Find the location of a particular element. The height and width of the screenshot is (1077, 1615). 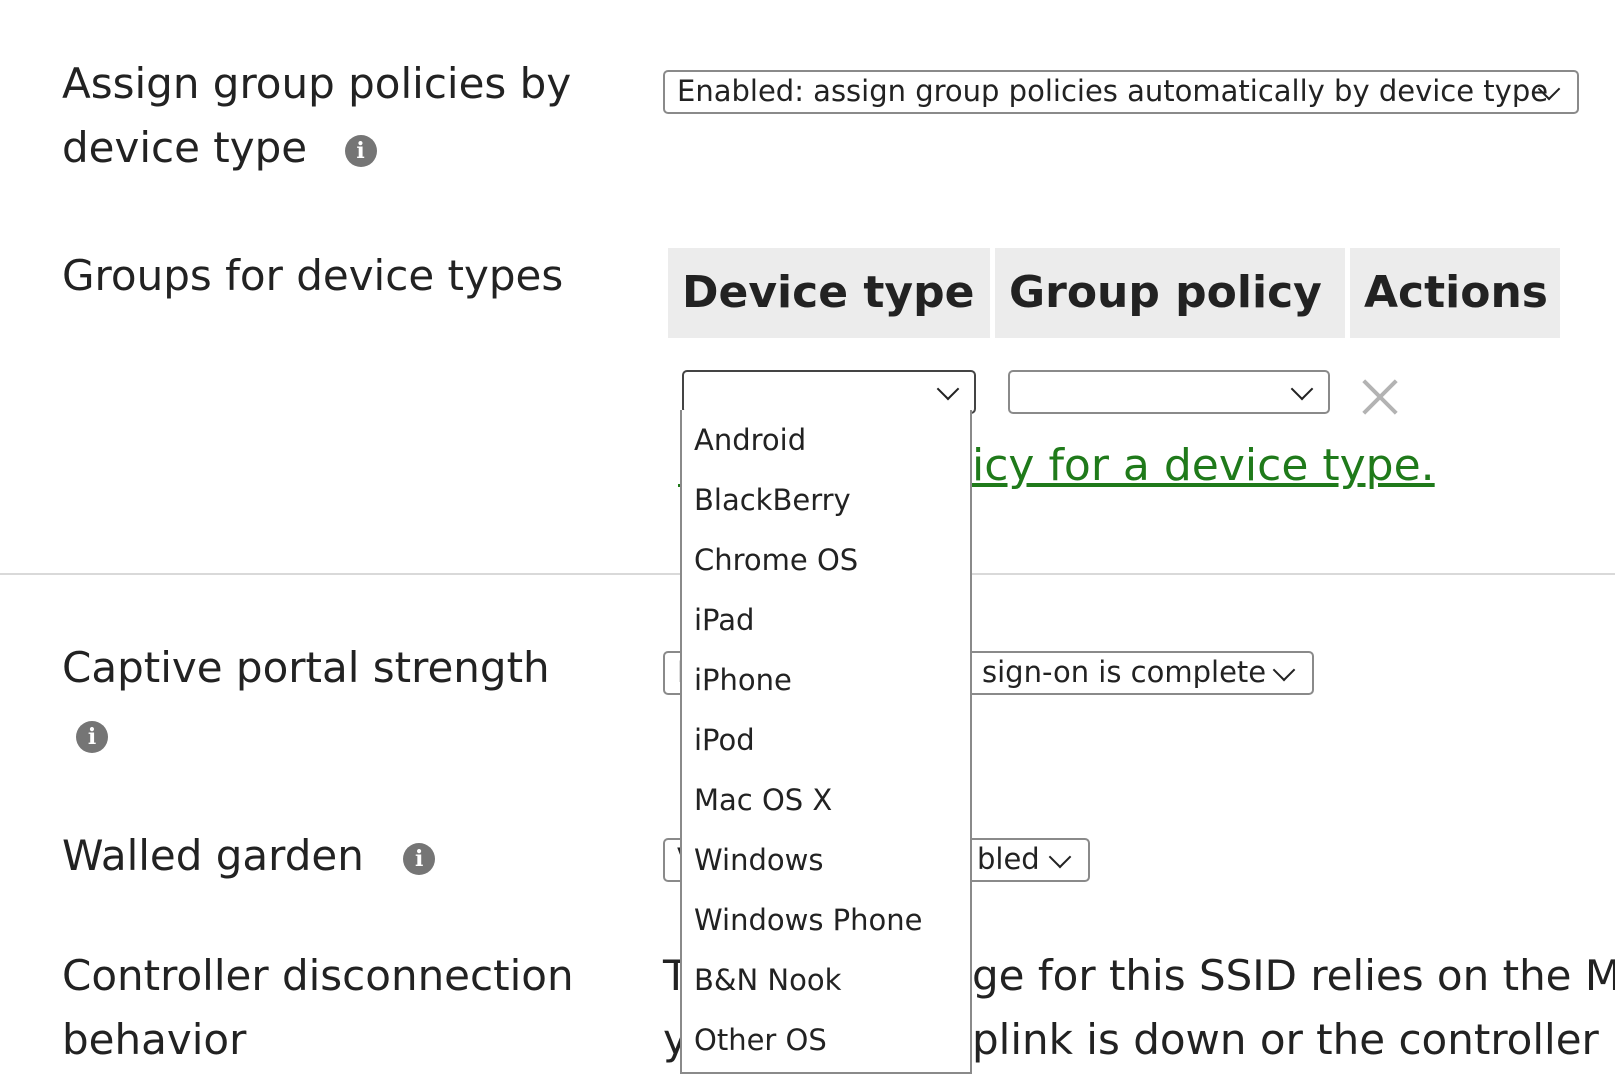

captive-portal-select-value: sign-on is complete is located at coordinates (1124, 672).